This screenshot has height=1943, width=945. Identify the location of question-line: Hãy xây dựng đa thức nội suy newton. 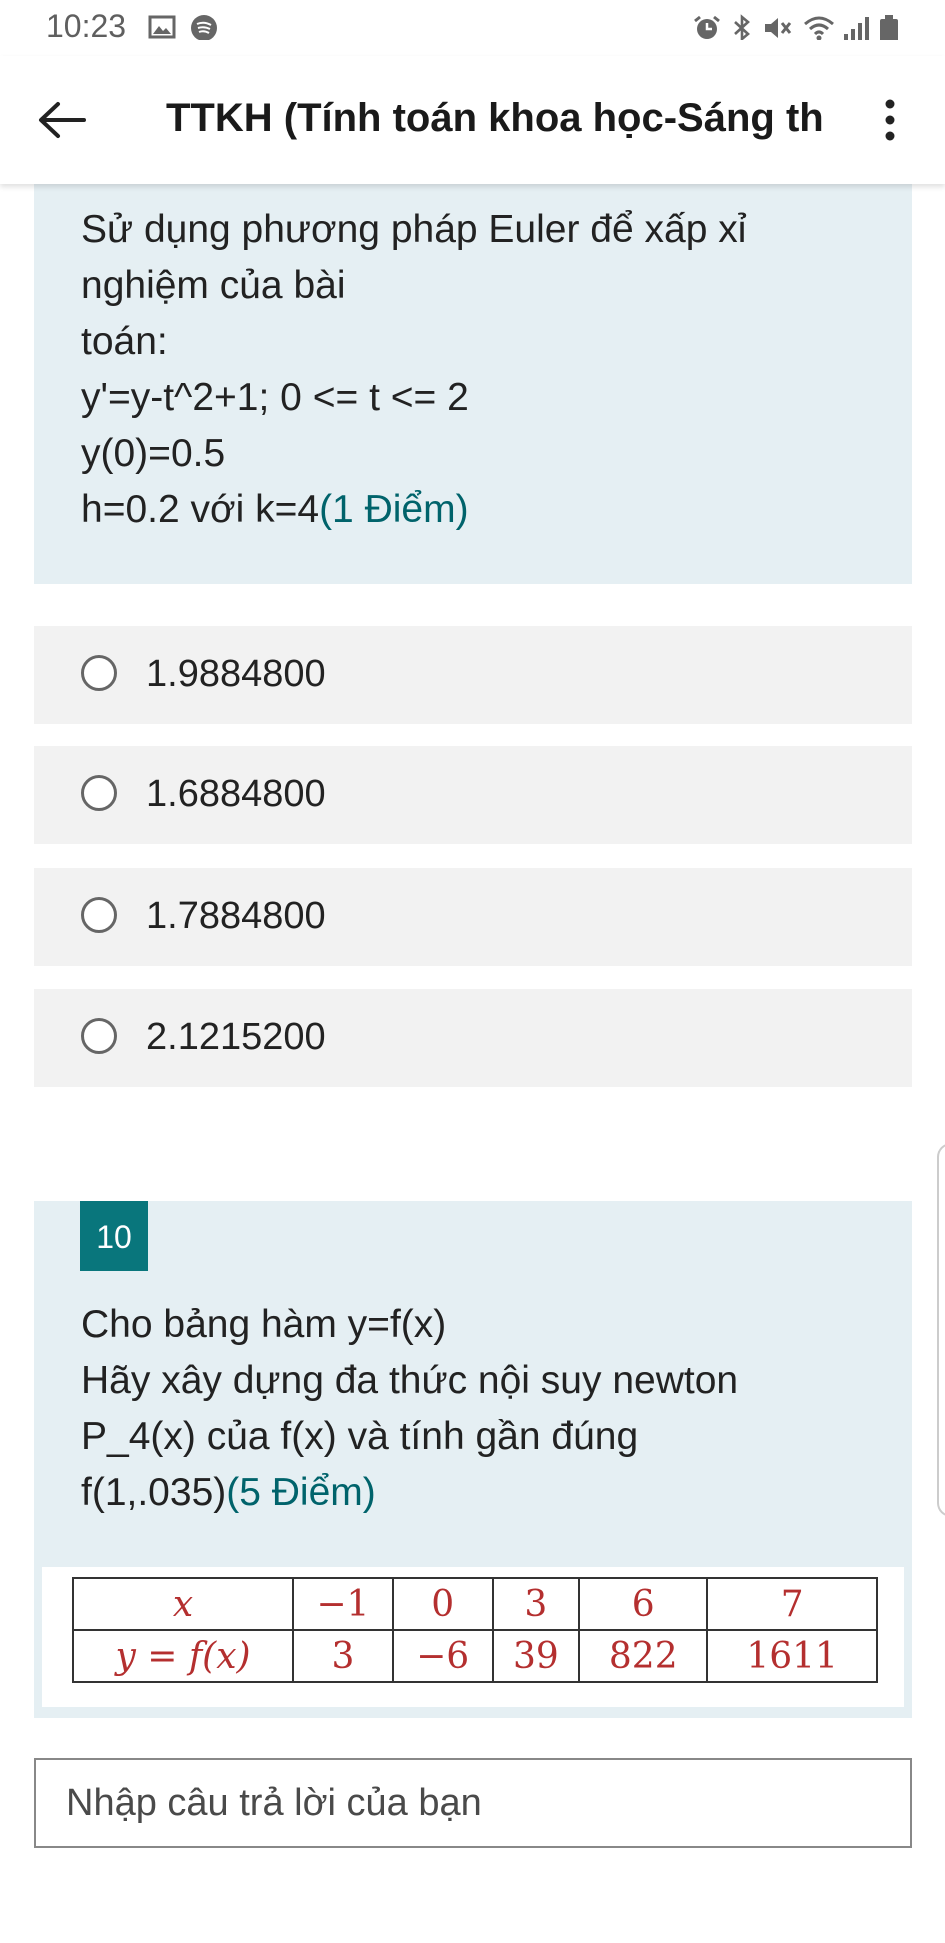
(410, 1380).